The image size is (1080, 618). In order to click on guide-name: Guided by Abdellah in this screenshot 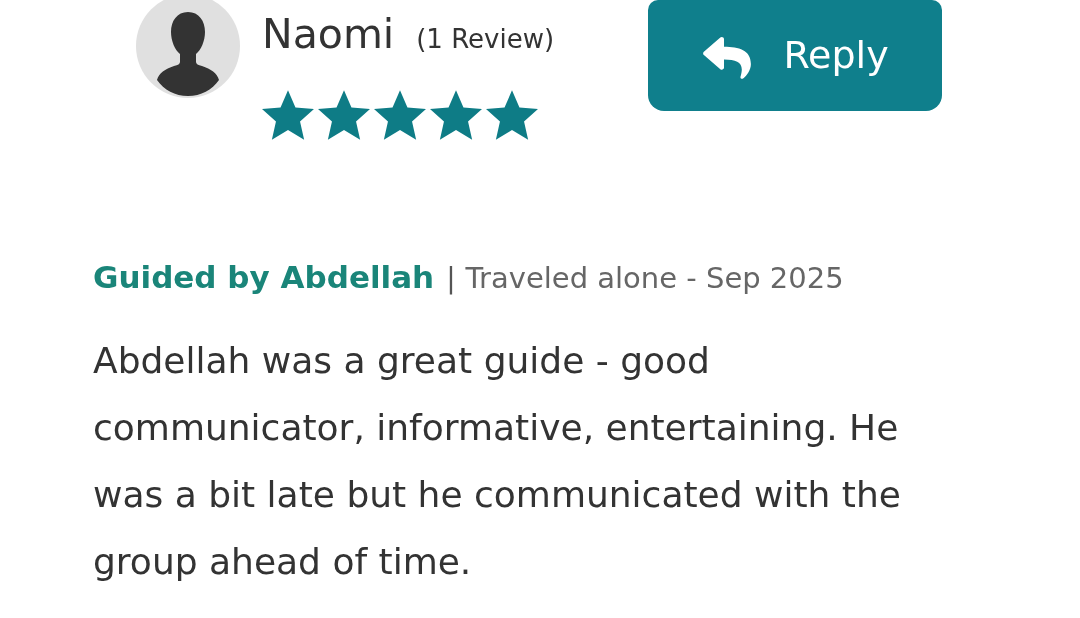, I will do `click(264, 277)`.